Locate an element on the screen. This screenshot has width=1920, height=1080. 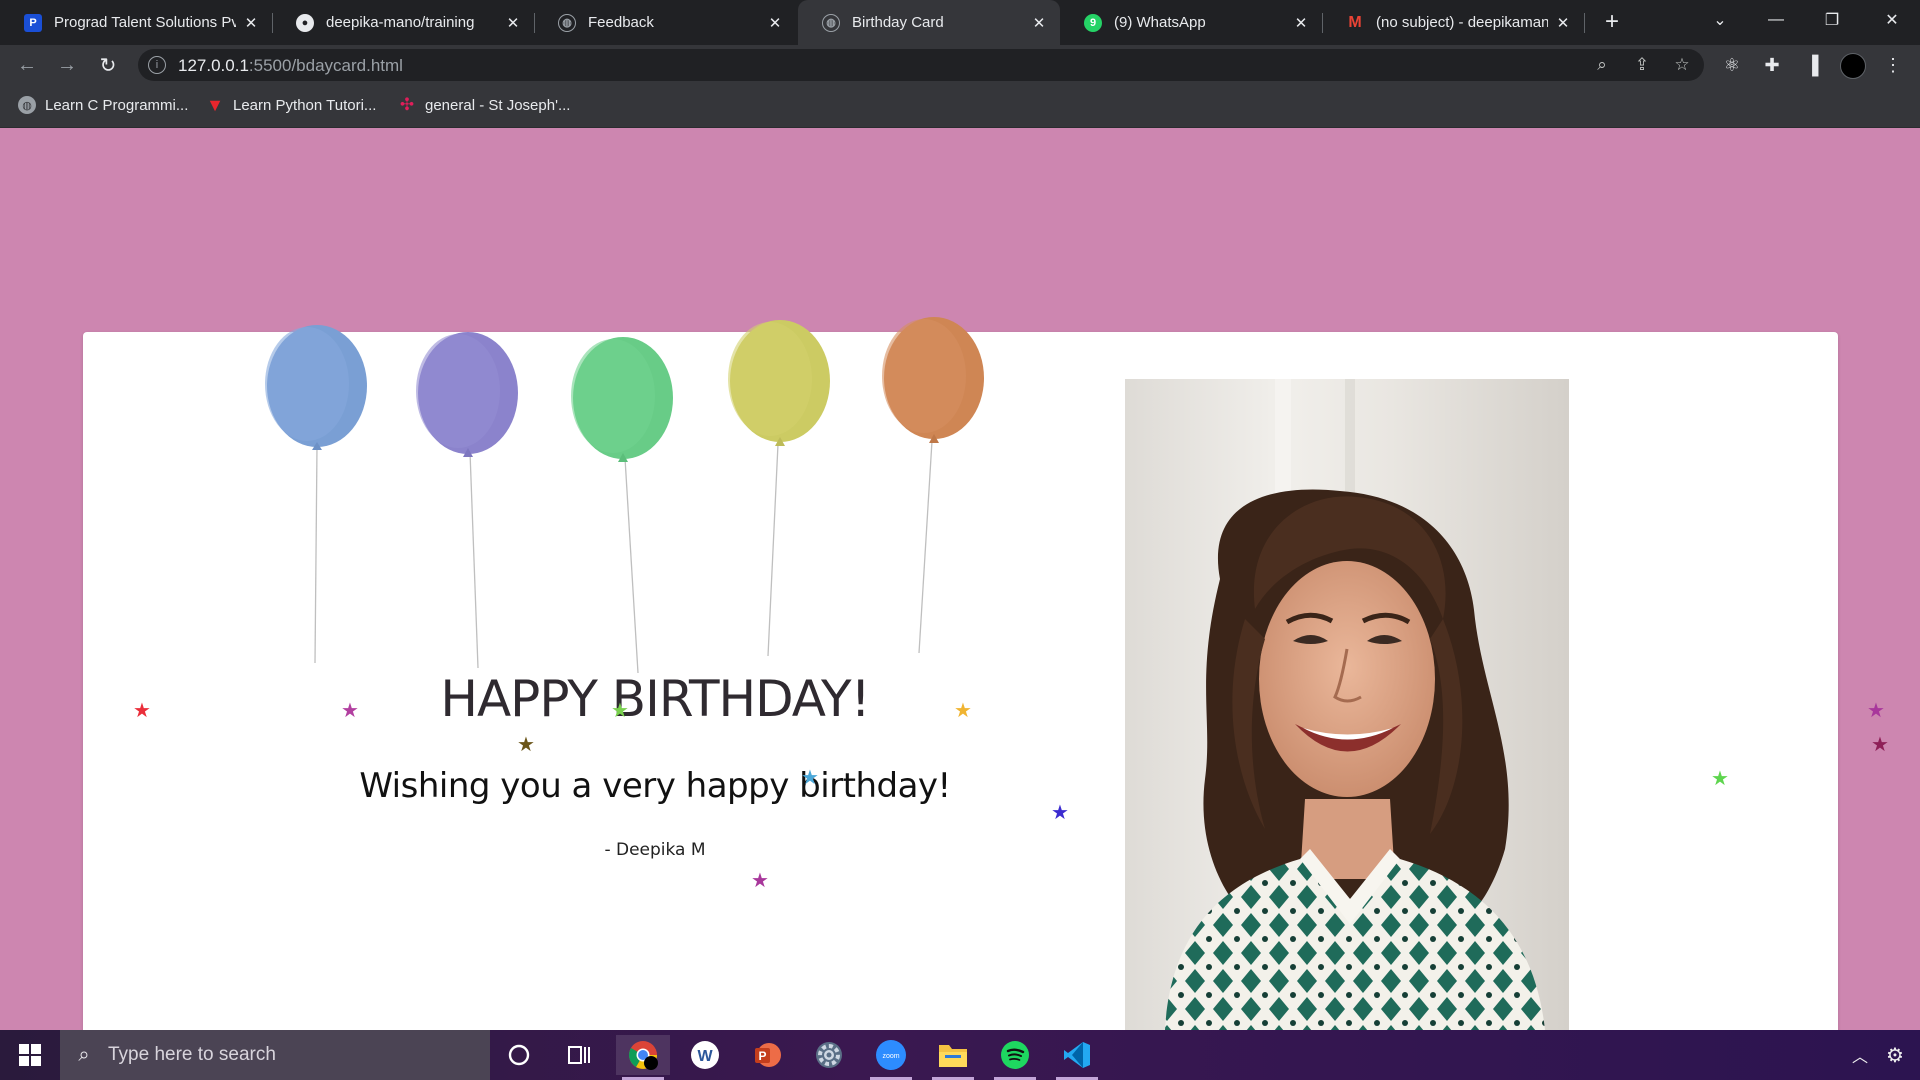
search-icon: ⌕ is located at coordinates (84, 1054).